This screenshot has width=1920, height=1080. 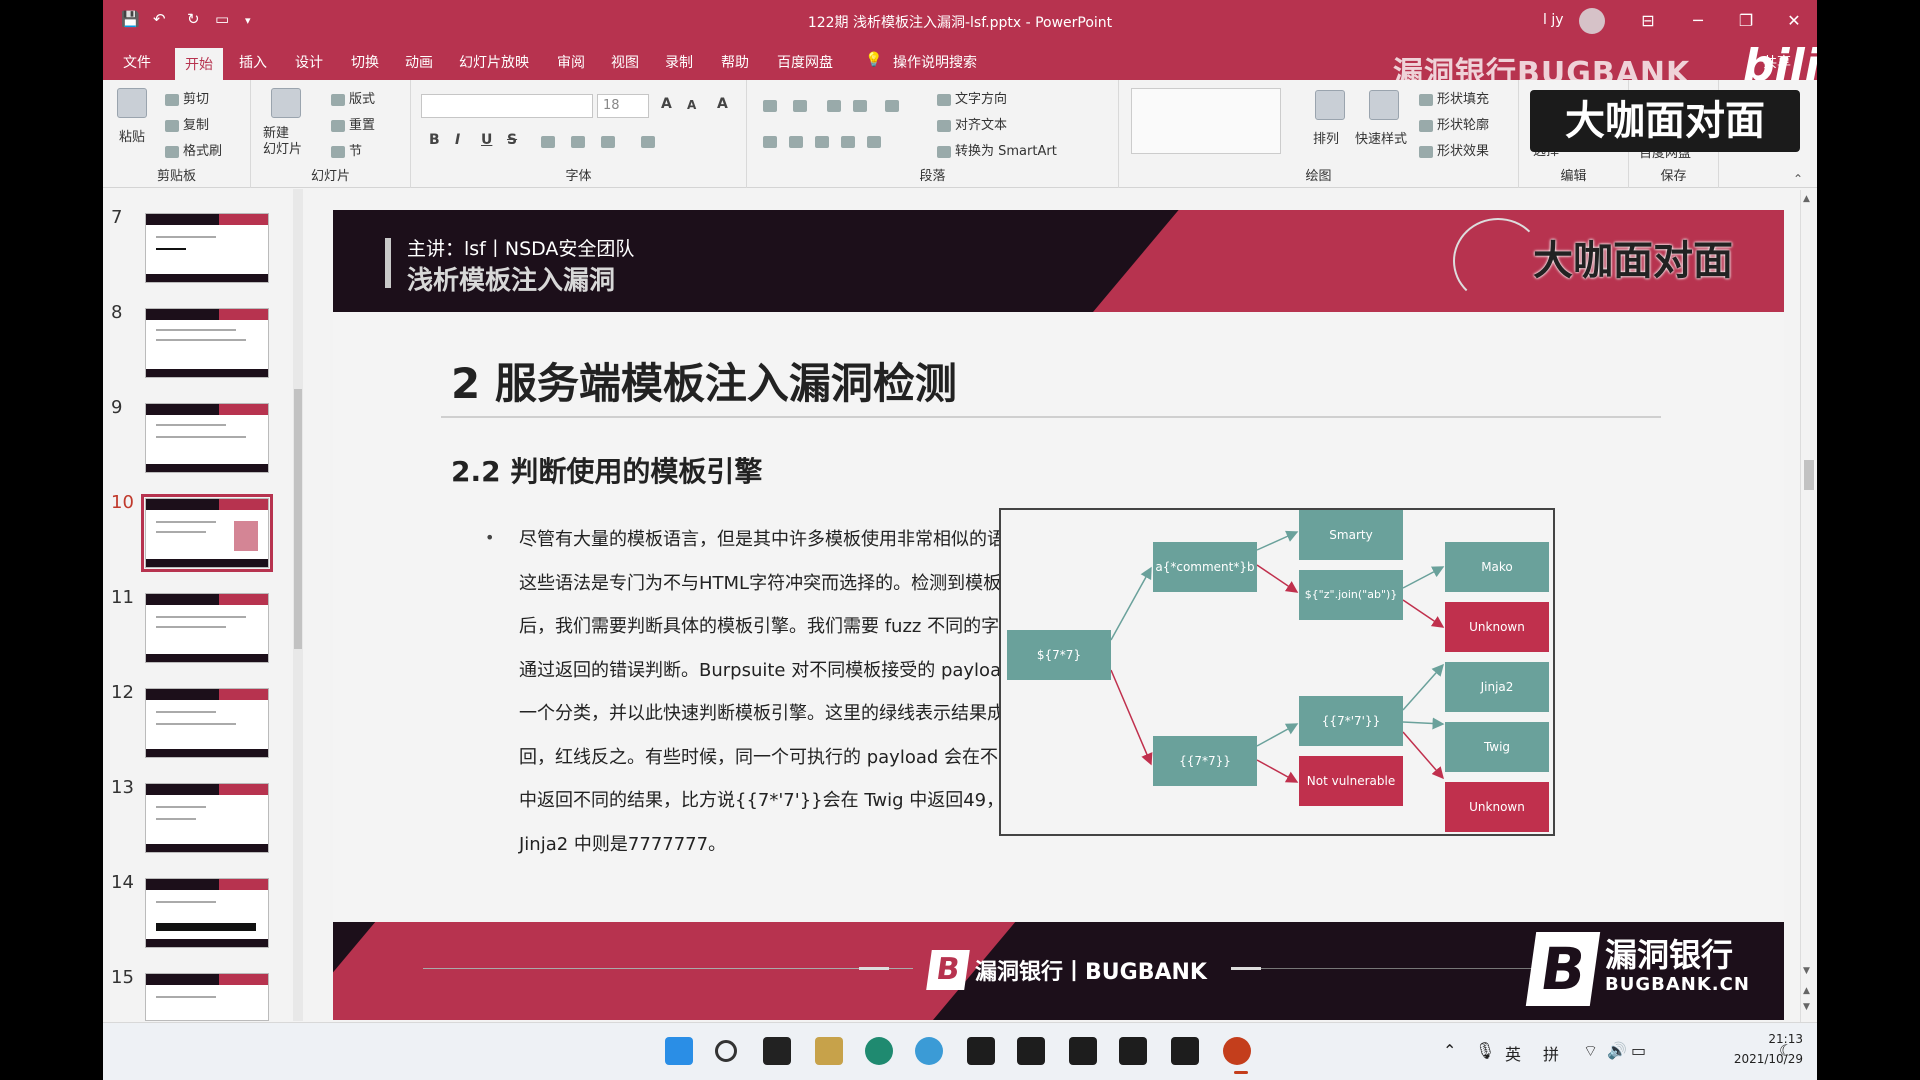 I want to click on copy-button: 复制, so click(x=187, y=123).